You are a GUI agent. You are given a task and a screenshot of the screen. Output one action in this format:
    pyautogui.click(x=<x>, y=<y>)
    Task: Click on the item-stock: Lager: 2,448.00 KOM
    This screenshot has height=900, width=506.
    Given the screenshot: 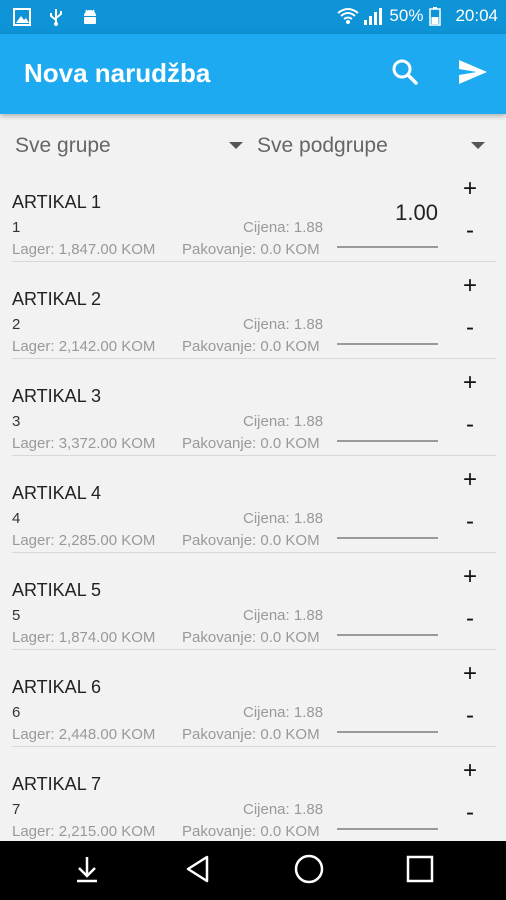 What is the action you would take?
    pyautogui.click(x=84, y=734)
    